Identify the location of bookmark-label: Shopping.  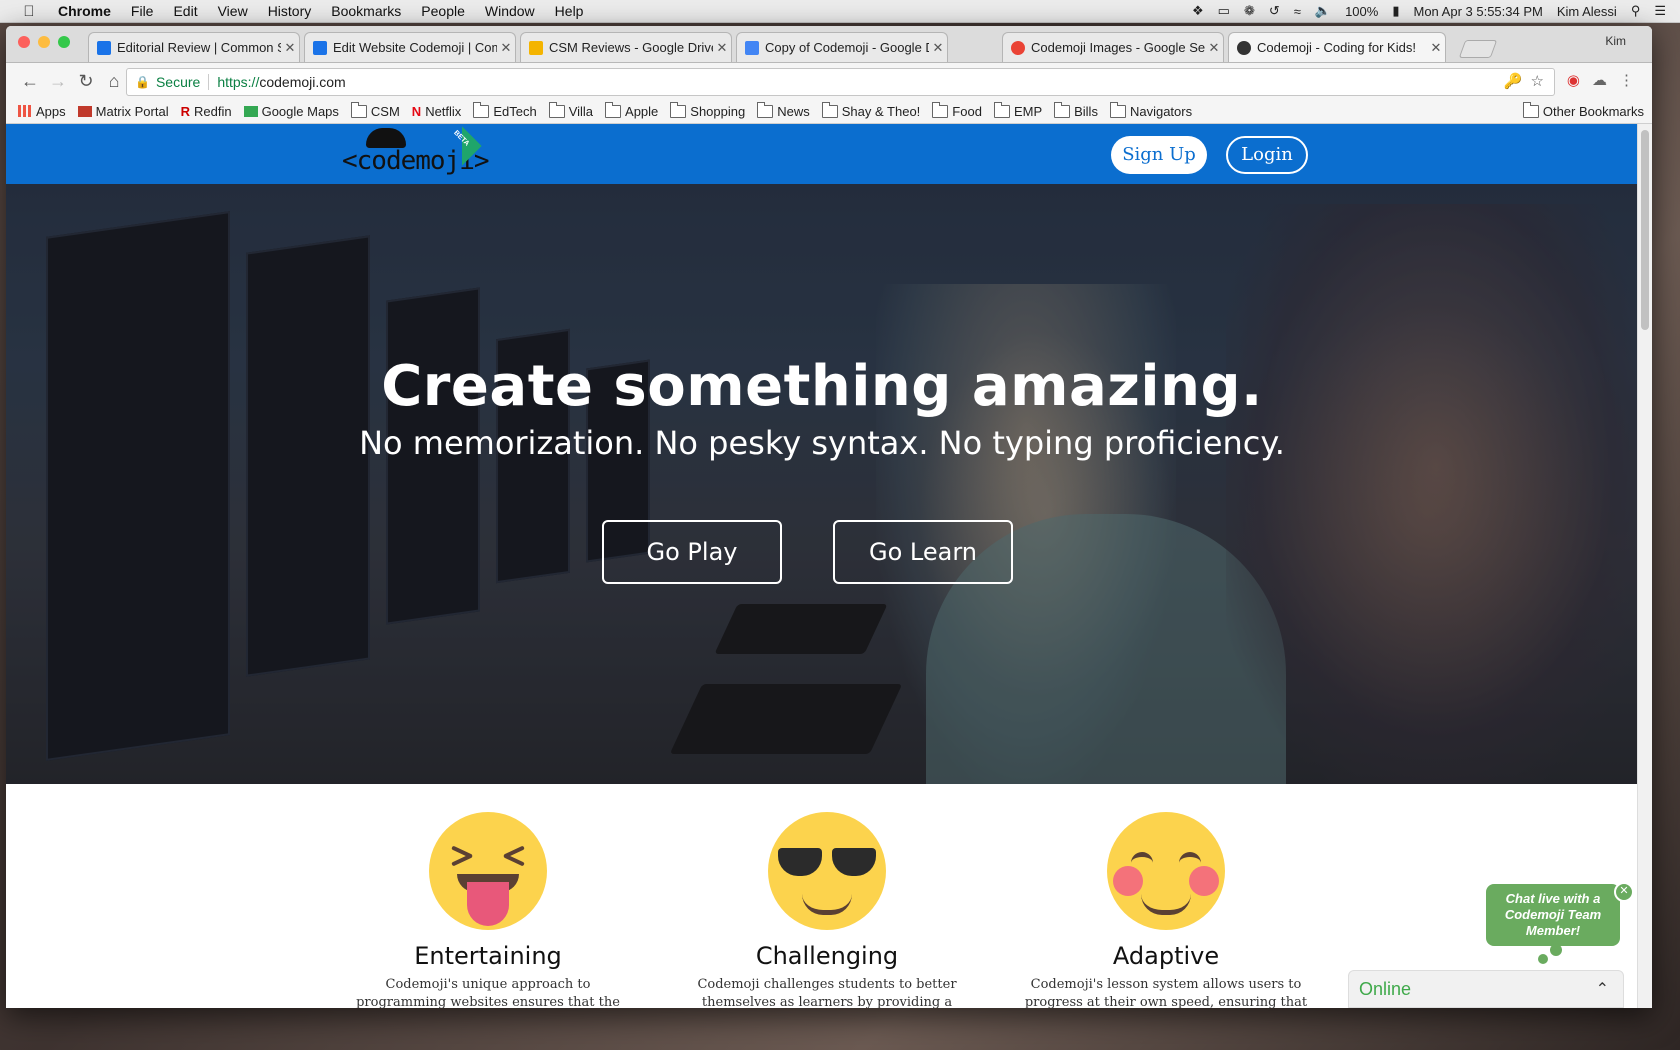
(718, 111).